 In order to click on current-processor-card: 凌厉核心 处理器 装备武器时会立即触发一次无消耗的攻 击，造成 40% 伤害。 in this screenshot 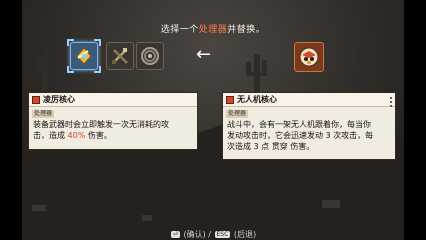, I will do `click(113, 121)`.